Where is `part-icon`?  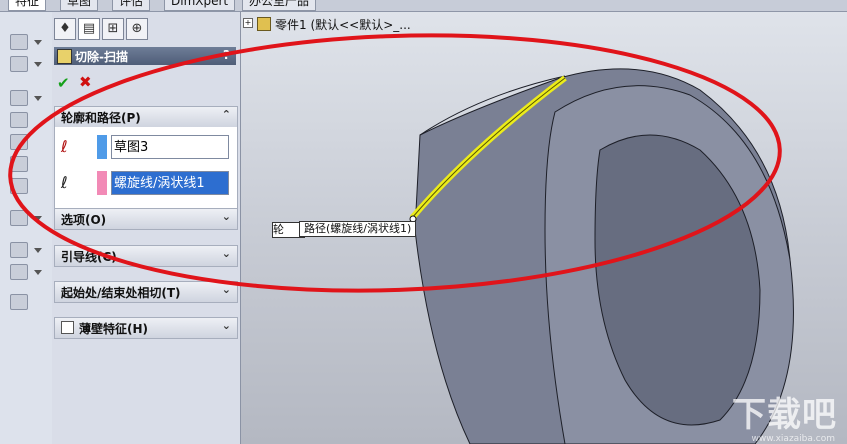 part-icon is located at coordinates (264, 24).